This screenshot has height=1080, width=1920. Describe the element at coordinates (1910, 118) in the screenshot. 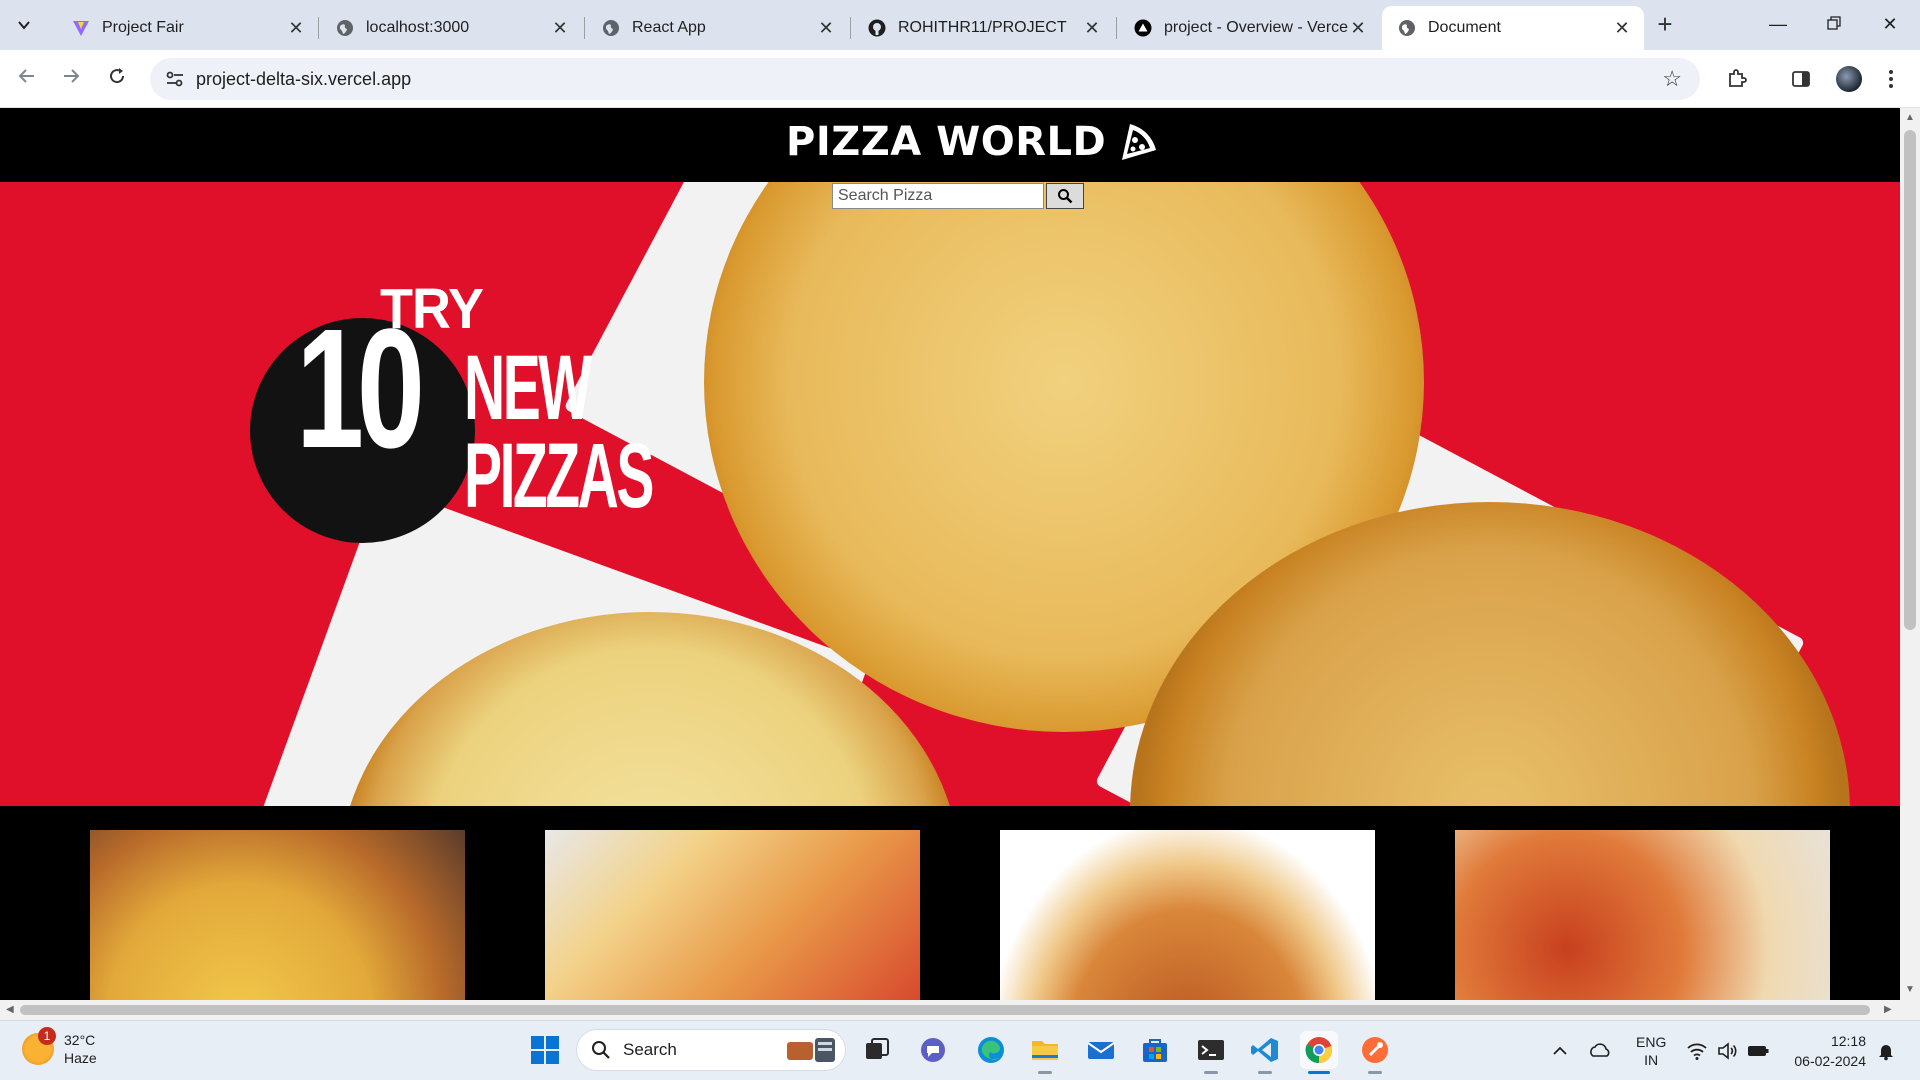

I see `scroll-up-arrow-icon: ▲` at that location.